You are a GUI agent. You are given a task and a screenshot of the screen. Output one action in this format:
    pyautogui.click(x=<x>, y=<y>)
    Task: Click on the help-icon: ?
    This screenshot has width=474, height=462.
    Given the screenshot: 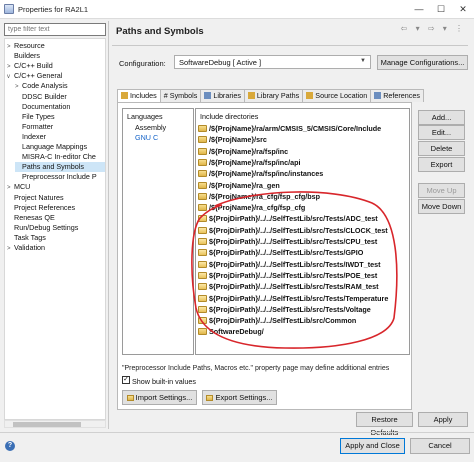 What is the action you would take?
    pyautogui.click(x=10, y=446)
    